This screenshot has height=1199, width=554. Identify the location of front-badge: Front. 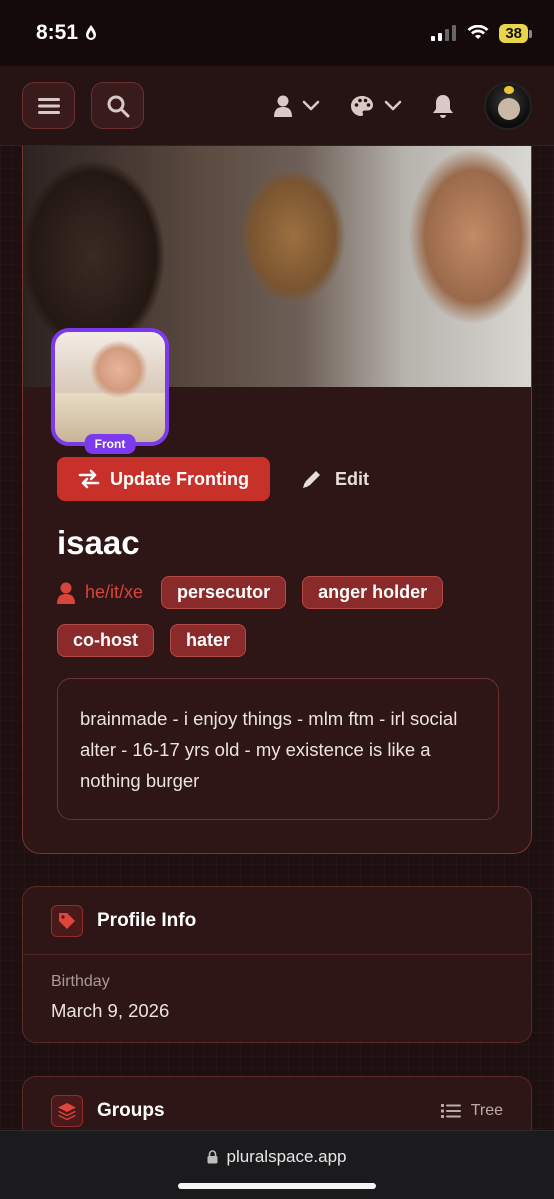
(110, 444).